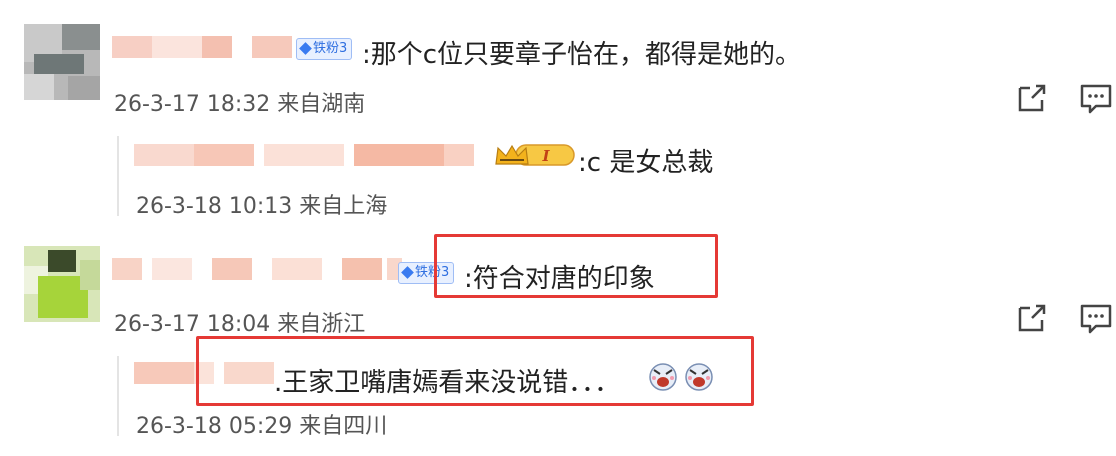 The width and height of the screenshot is (1116, 456). Describe the element at coordinates (582, 55) in the screenshot. I see `comment-text: :那个c位只要章子怡在，都得是她的。` at that location.